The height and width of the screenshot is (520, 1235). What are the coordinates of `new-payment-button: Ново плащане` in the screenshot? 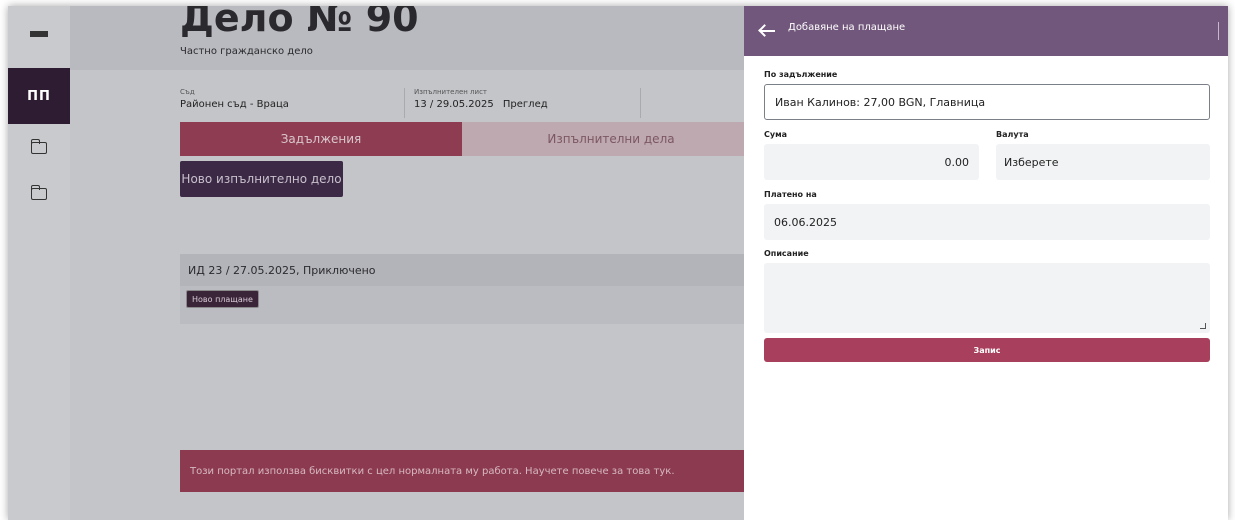 It's located at (222, 299).